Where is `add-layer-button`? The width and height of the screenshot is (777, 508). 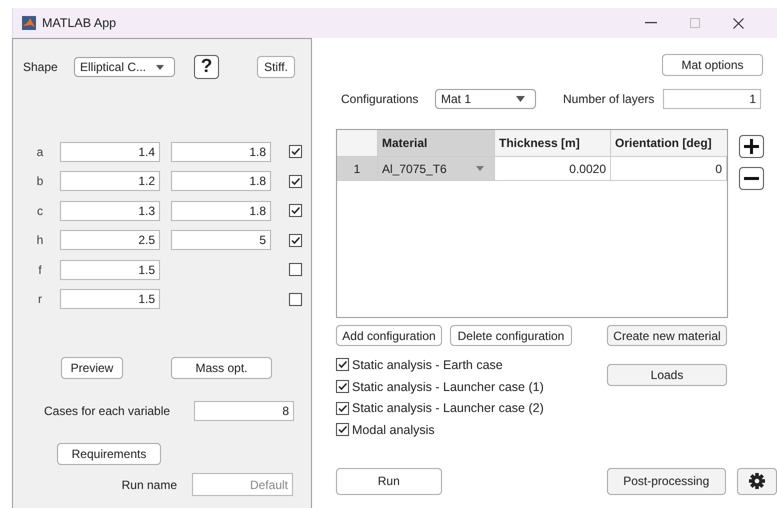
add-layer-button is located at coordinates (751, 146).